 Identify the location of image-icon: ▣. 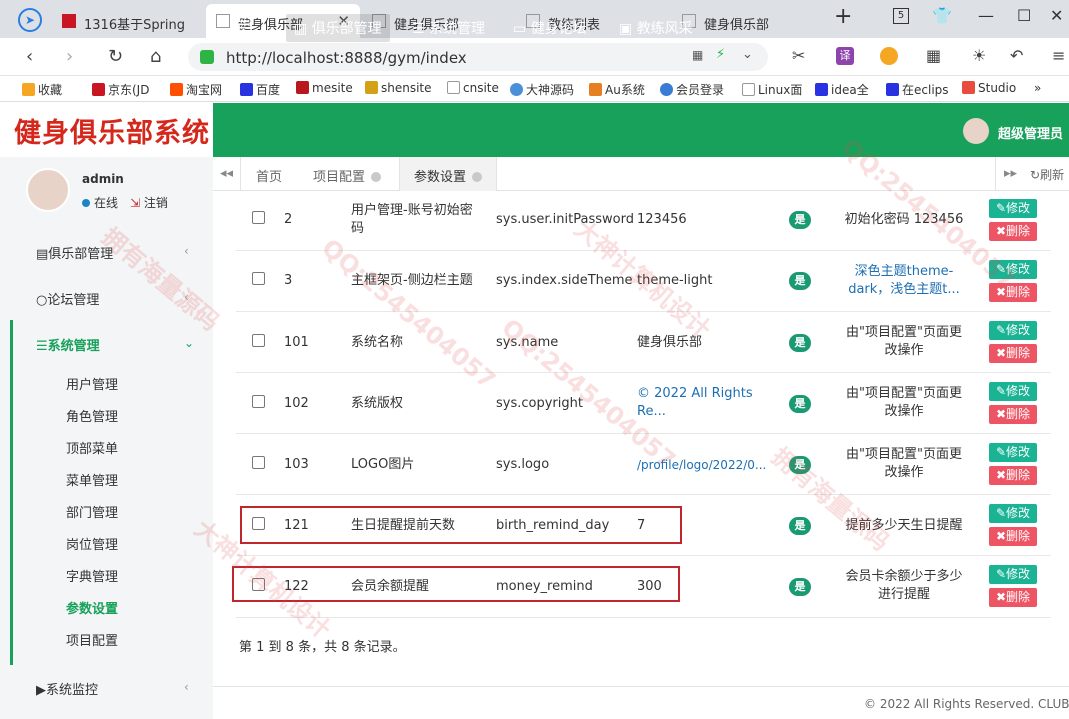
(628, 29).